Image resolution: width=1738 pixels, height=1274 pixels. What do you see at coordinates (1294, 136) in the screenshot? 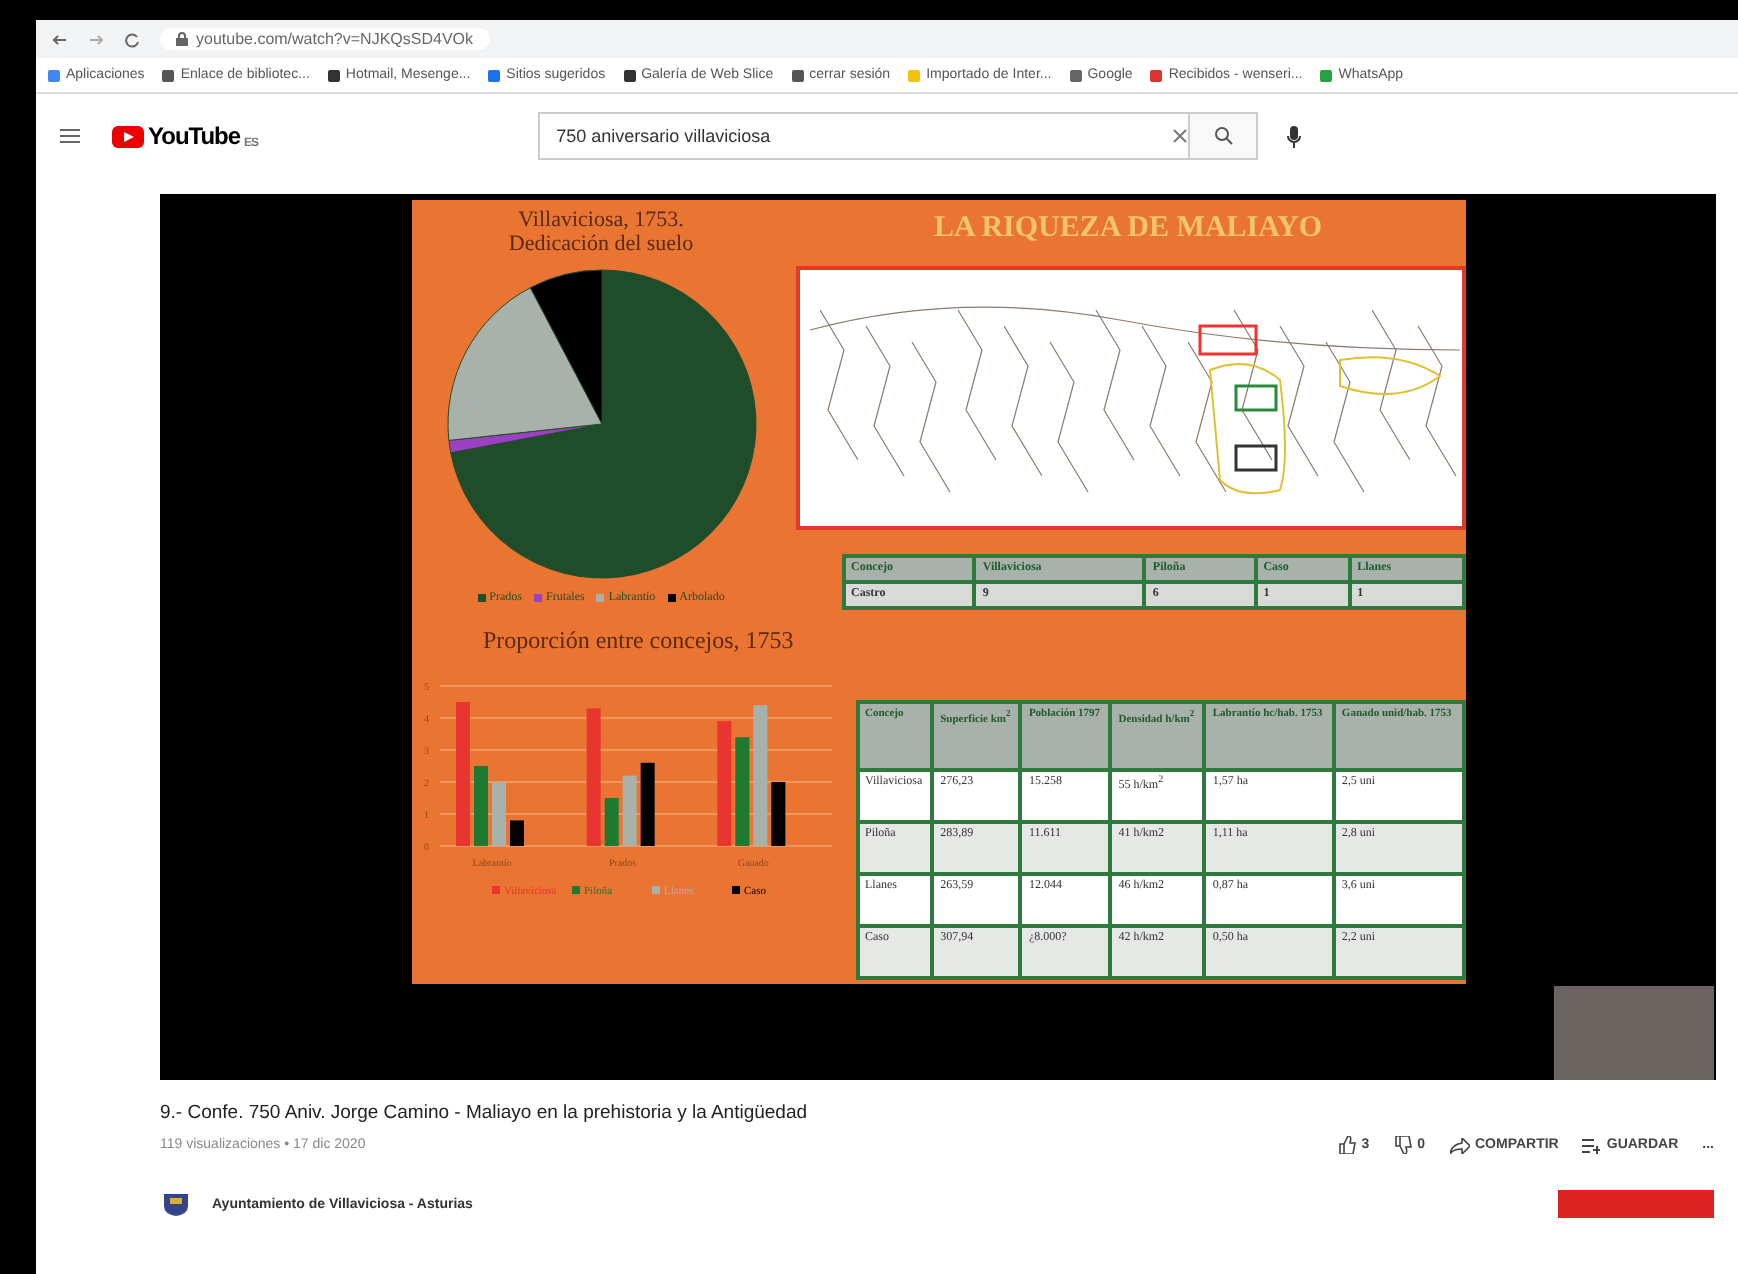
I see `microphone-icon` at bounding box center [1294, 136].